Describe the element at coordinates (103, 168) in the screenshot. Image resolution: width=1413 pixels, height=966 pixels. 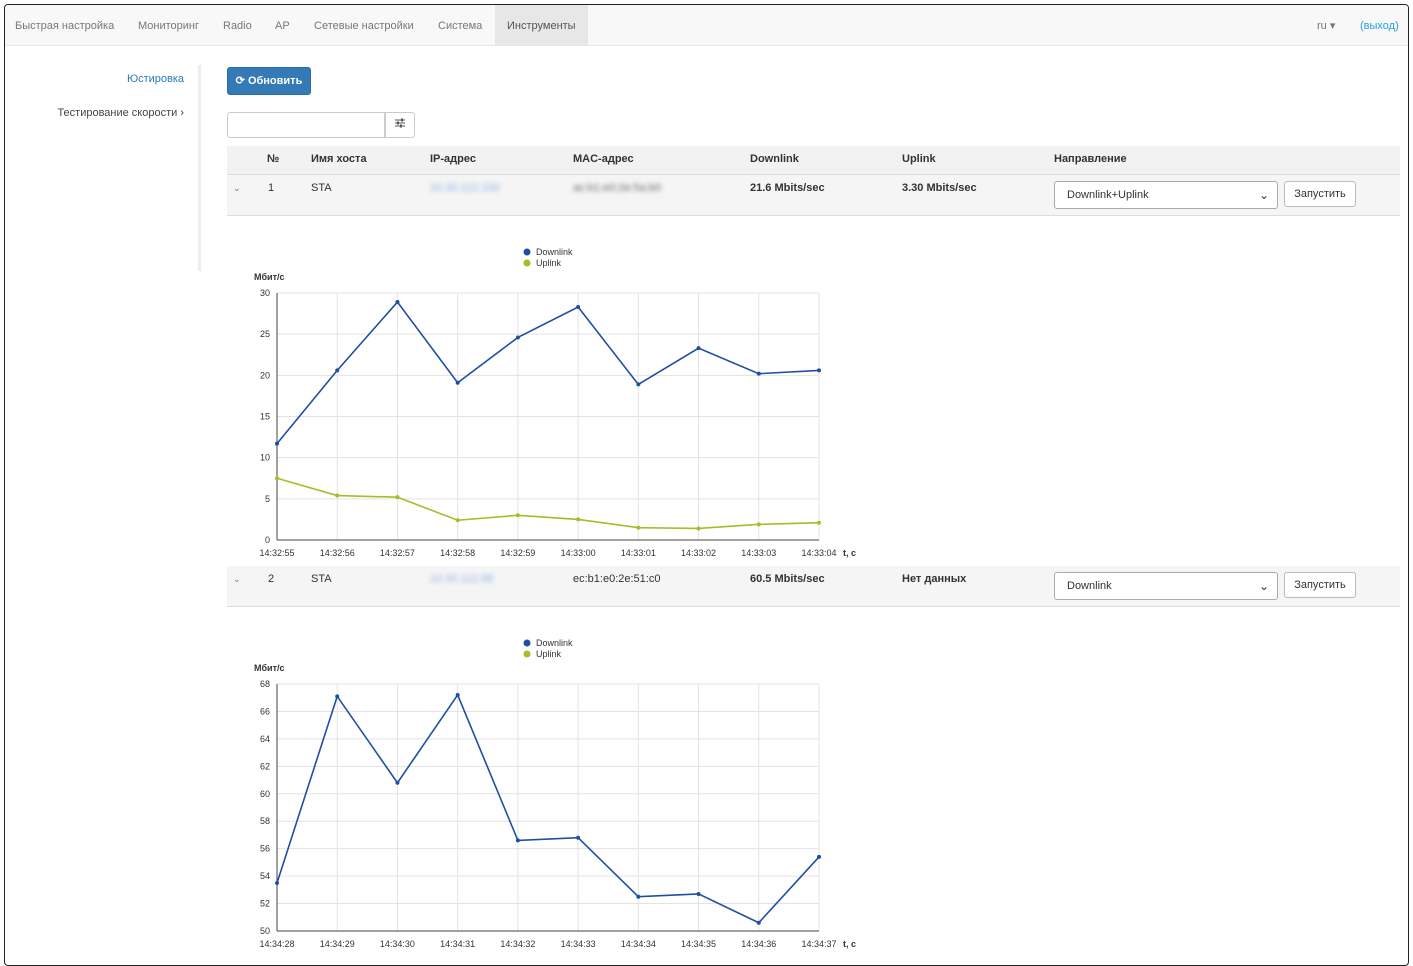
I see `sidebar: Юстировка Тестирование скорости ›` at that location.